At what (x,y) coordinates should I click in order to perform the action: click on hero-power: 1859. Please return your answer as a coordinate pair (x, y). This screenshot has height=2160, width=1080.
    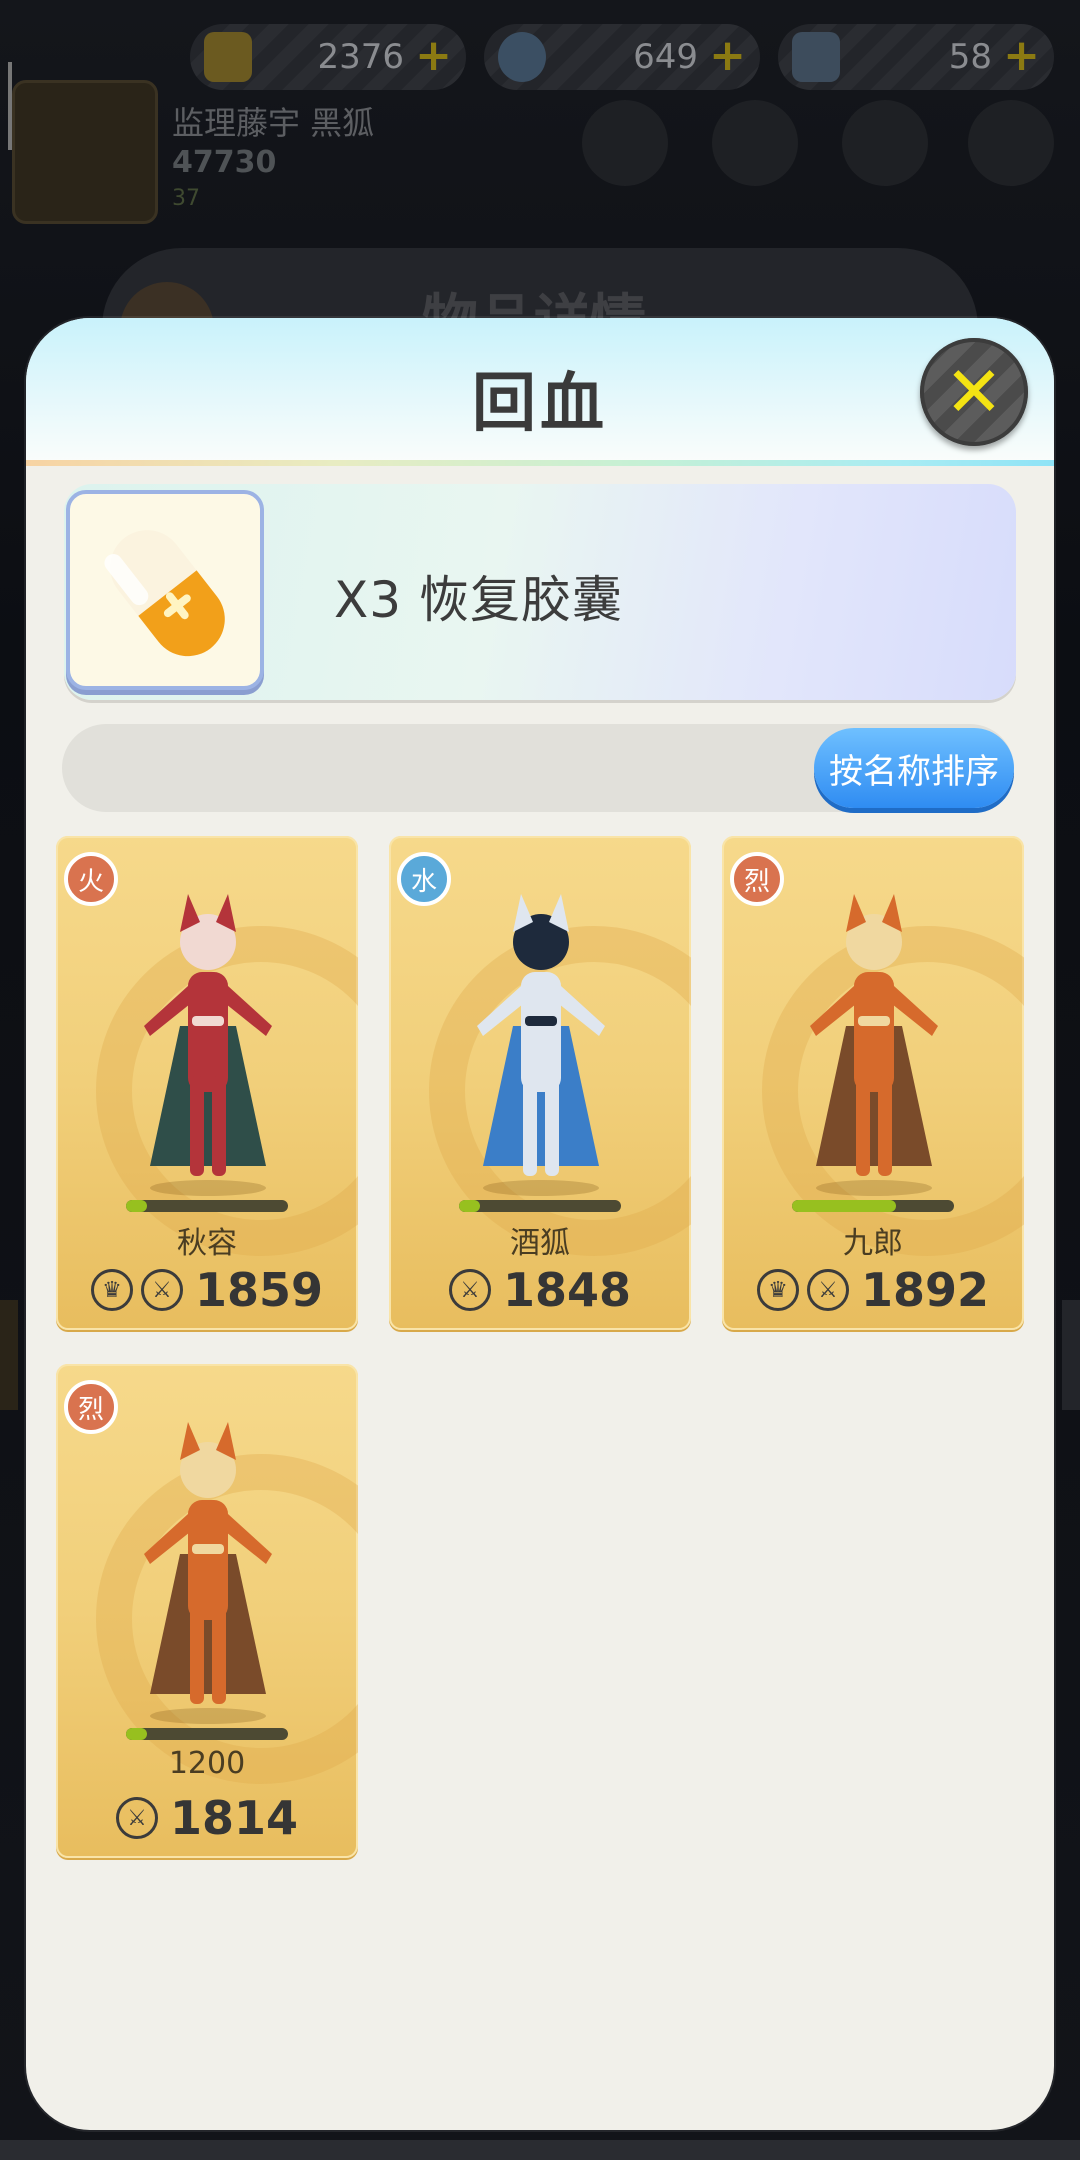
    Looking at the image, I should click on (259, 1290).